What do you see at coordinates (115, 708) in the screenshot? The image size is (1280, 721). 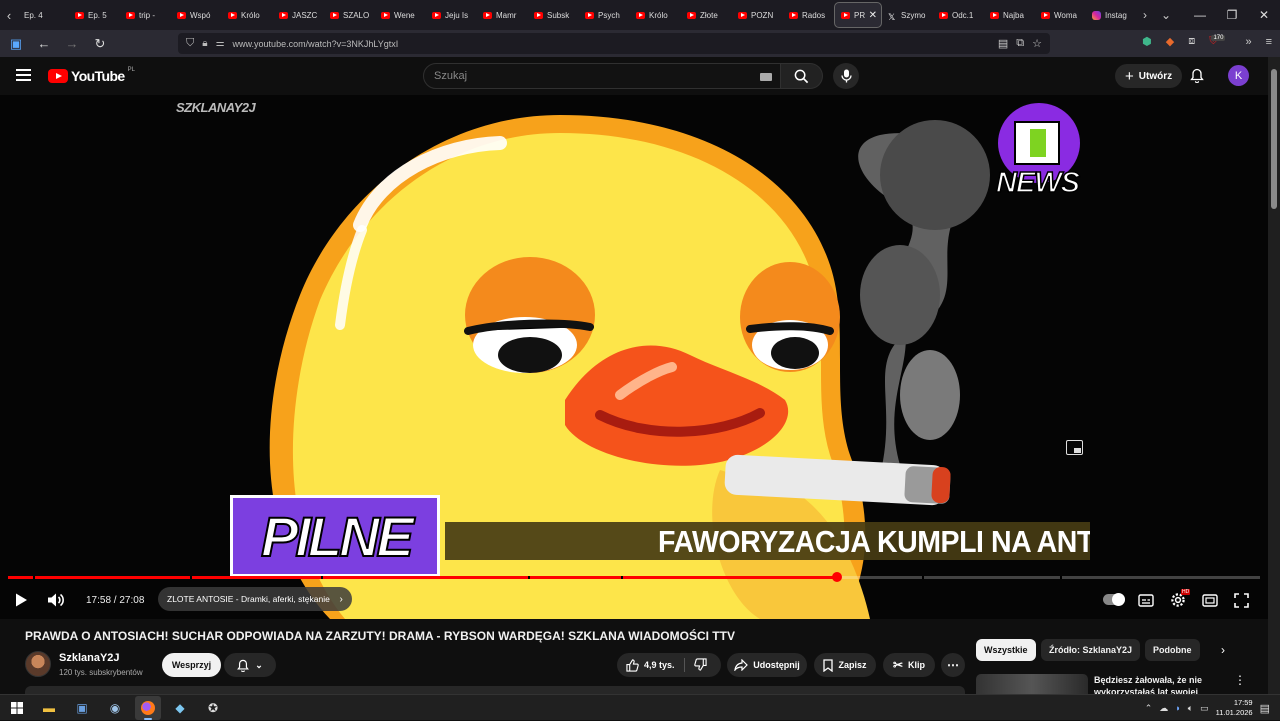 I see `steam-icon: ◉` at bounding box center [115, 708].